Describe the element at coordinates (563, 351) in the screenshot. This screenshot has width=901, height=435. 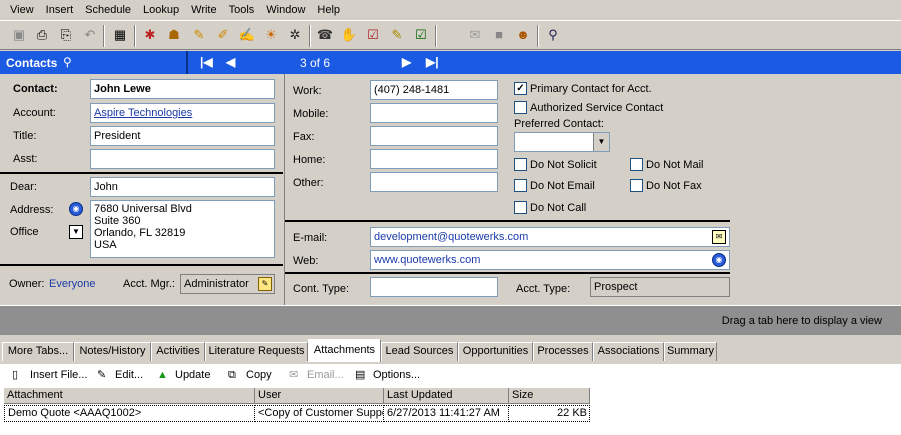
I see `tab-processes: Processes` at that location.